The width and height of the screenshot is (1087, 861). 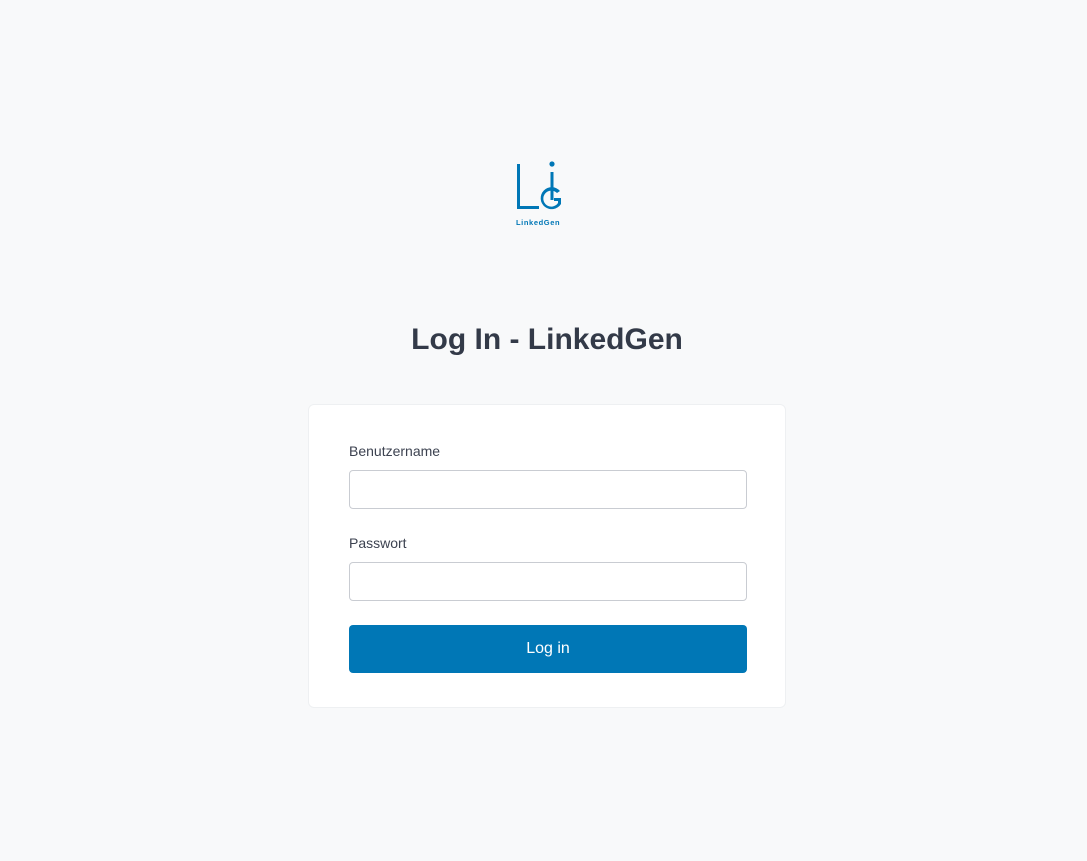 I want to click on logo-mark-icon: LinkedGen, so click(x=538, y=194).